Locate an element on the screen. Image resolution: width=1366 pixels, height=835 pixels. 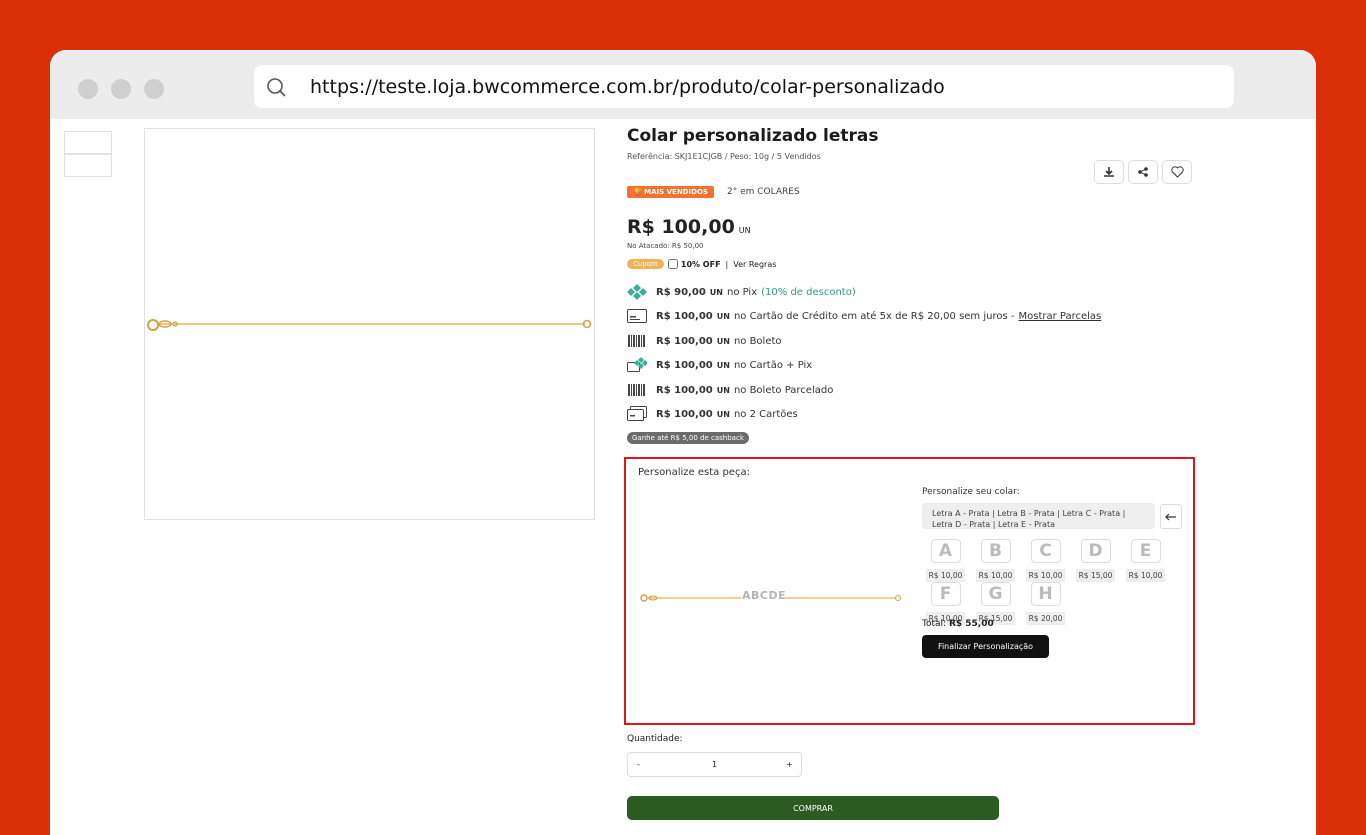
card-pix-icon is located at coordinates (637, 365).